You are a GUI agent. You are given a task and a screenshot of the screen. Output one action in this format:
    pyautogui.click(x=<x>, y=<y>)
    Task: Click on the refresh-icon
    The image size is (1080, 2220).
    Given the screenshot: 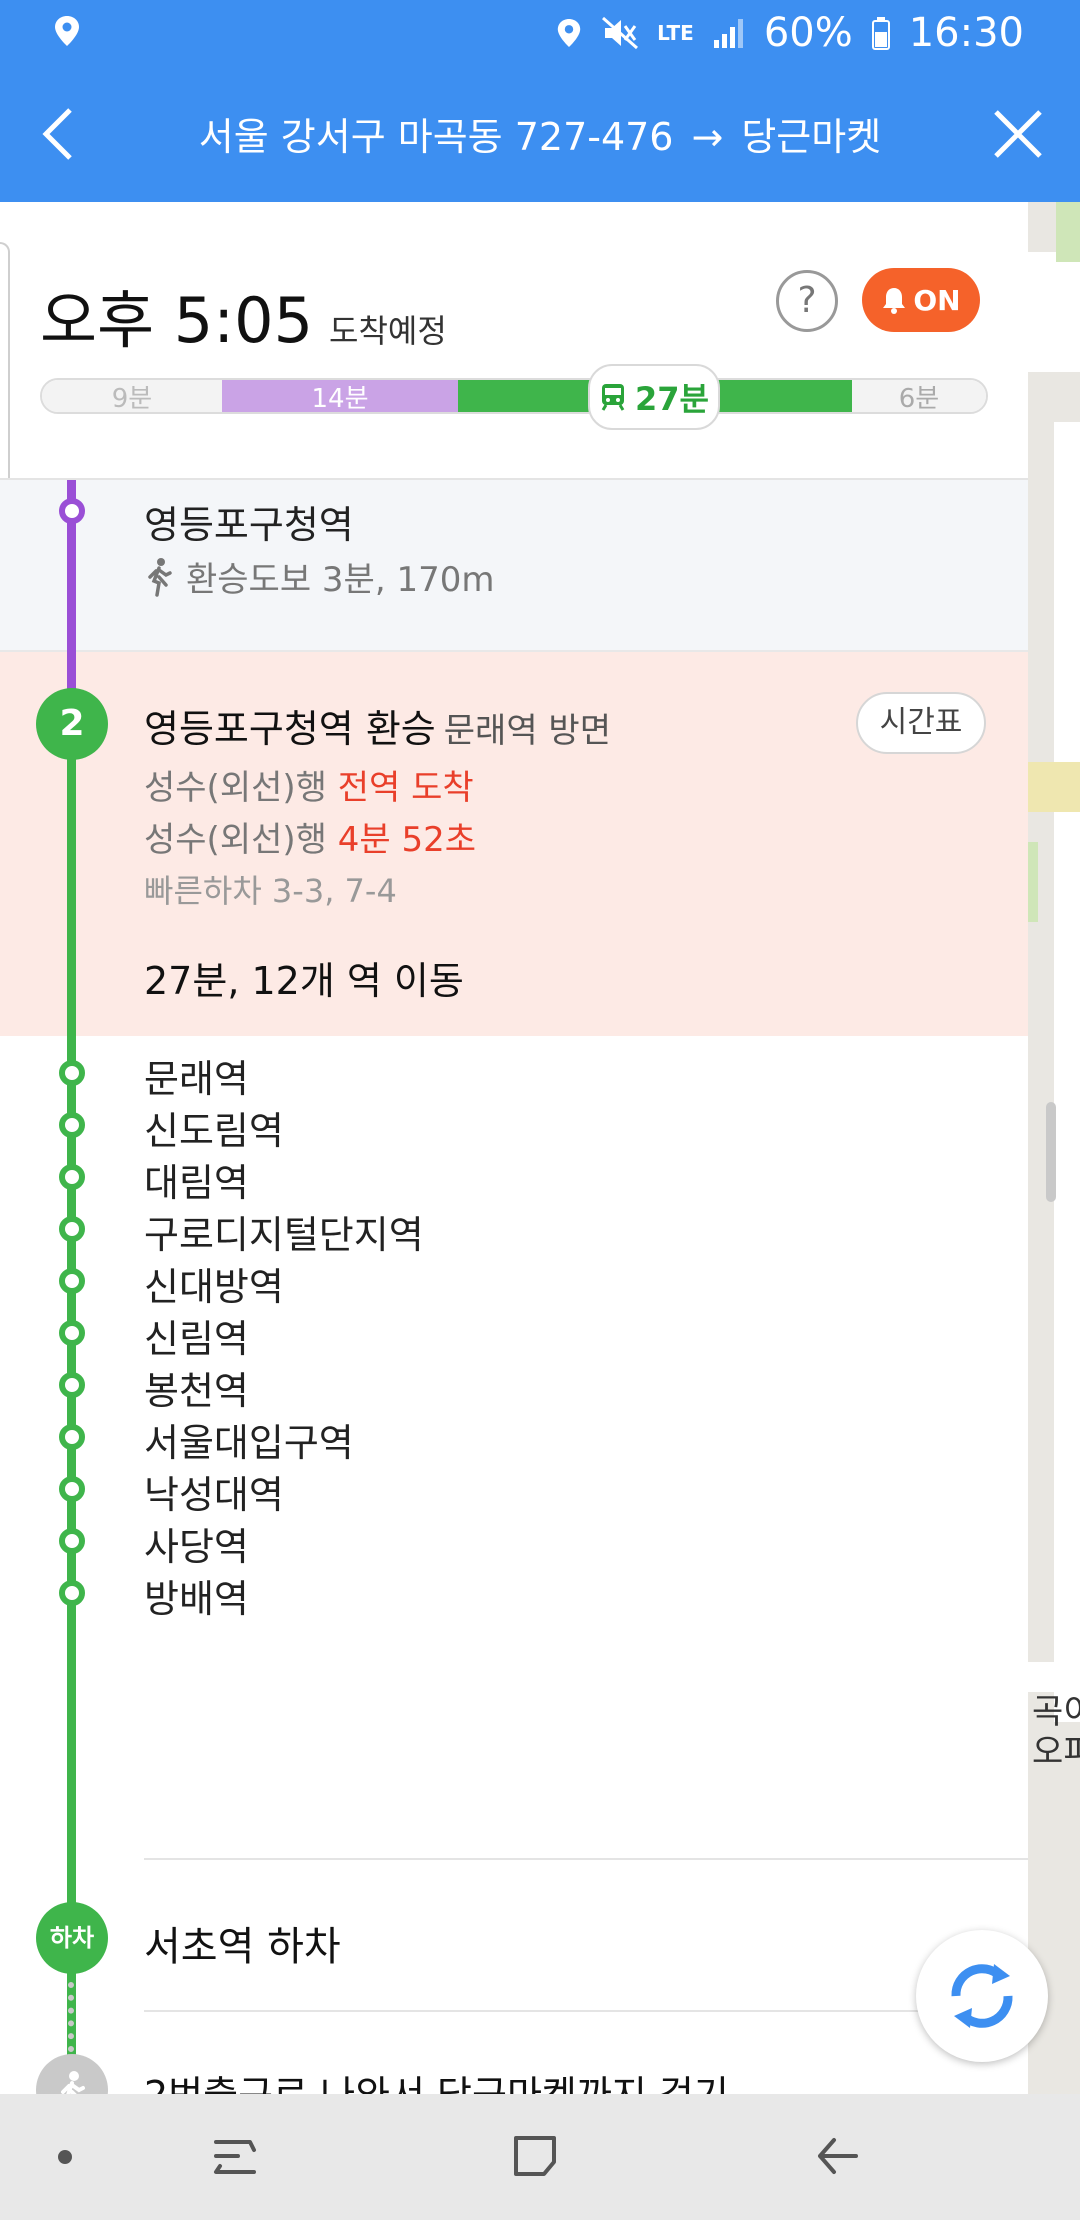 What is the action you would take?
    pyautogui.click(x=982, y=1996)
    